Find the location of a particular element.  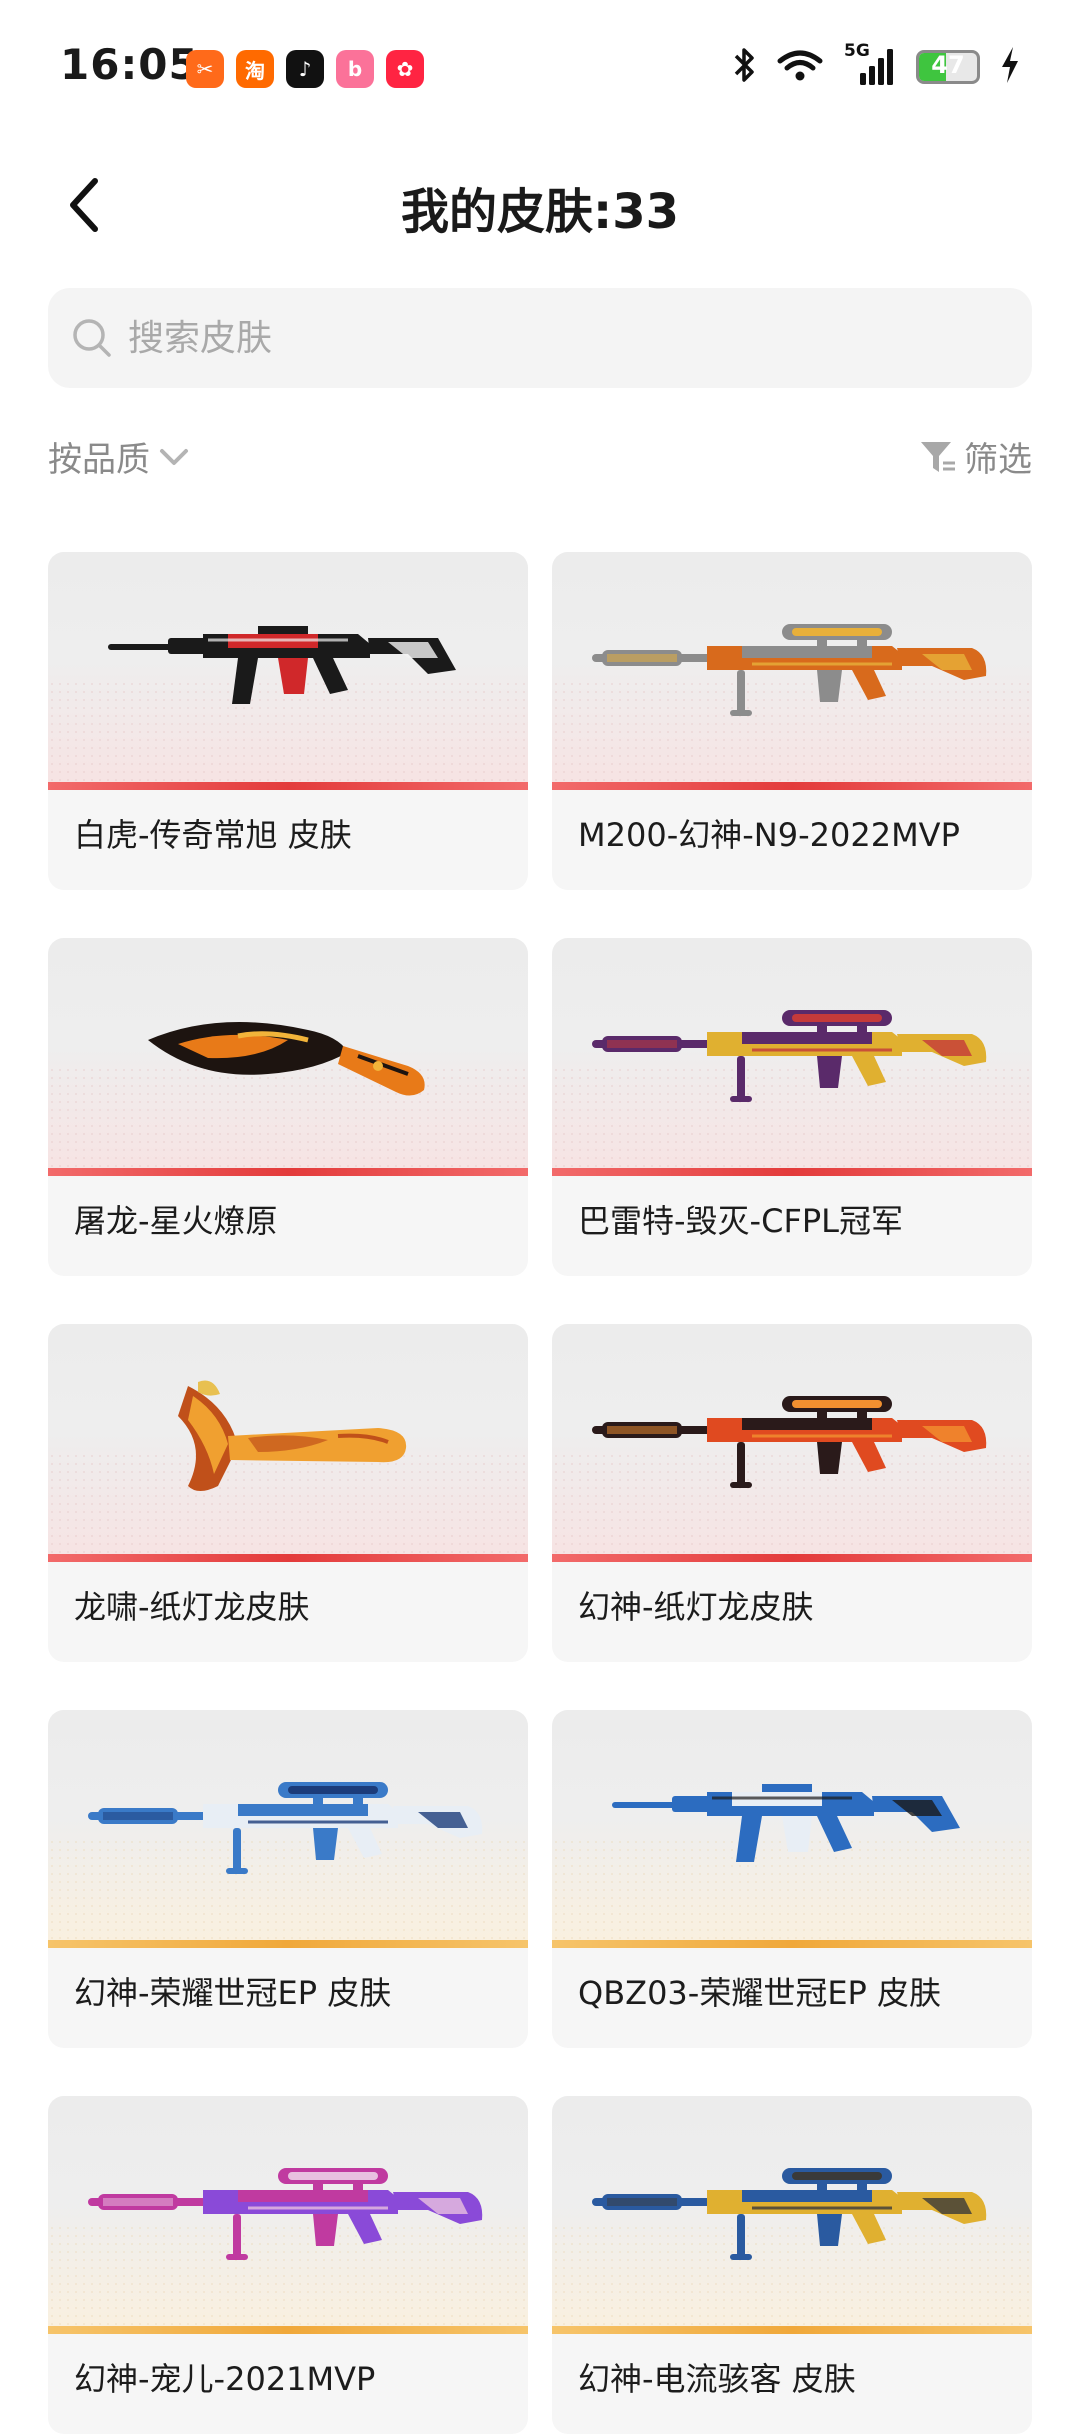

skin-name: QBZ03-荣耀世冠EP 皮肤 is located at coordinates (760, 1993).